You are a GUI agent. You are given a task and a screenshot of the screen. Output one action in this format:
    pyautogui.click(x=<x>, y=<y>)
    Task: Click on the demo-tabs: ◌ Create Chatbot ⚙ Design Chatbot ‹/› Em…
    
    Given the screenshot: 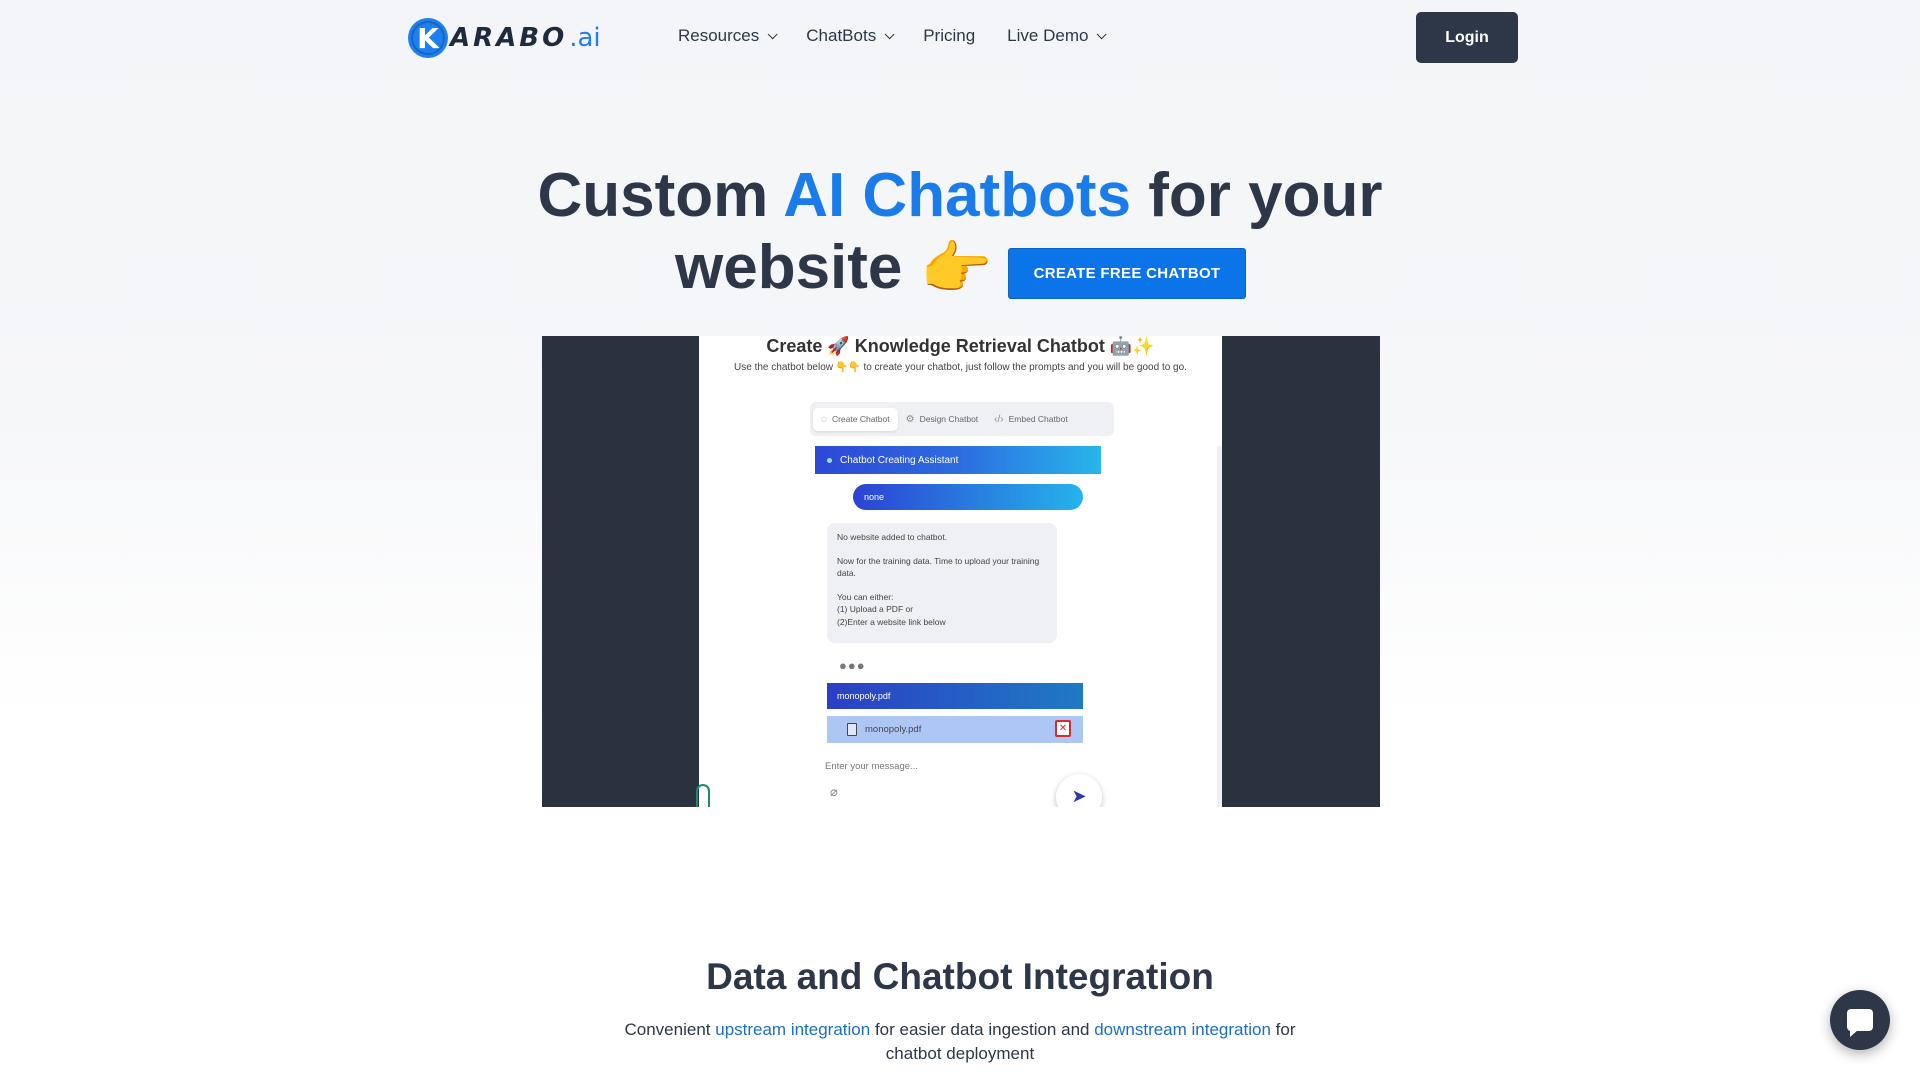 What is the action you would take?
    pyautogui.click(x=962, y=419)
    